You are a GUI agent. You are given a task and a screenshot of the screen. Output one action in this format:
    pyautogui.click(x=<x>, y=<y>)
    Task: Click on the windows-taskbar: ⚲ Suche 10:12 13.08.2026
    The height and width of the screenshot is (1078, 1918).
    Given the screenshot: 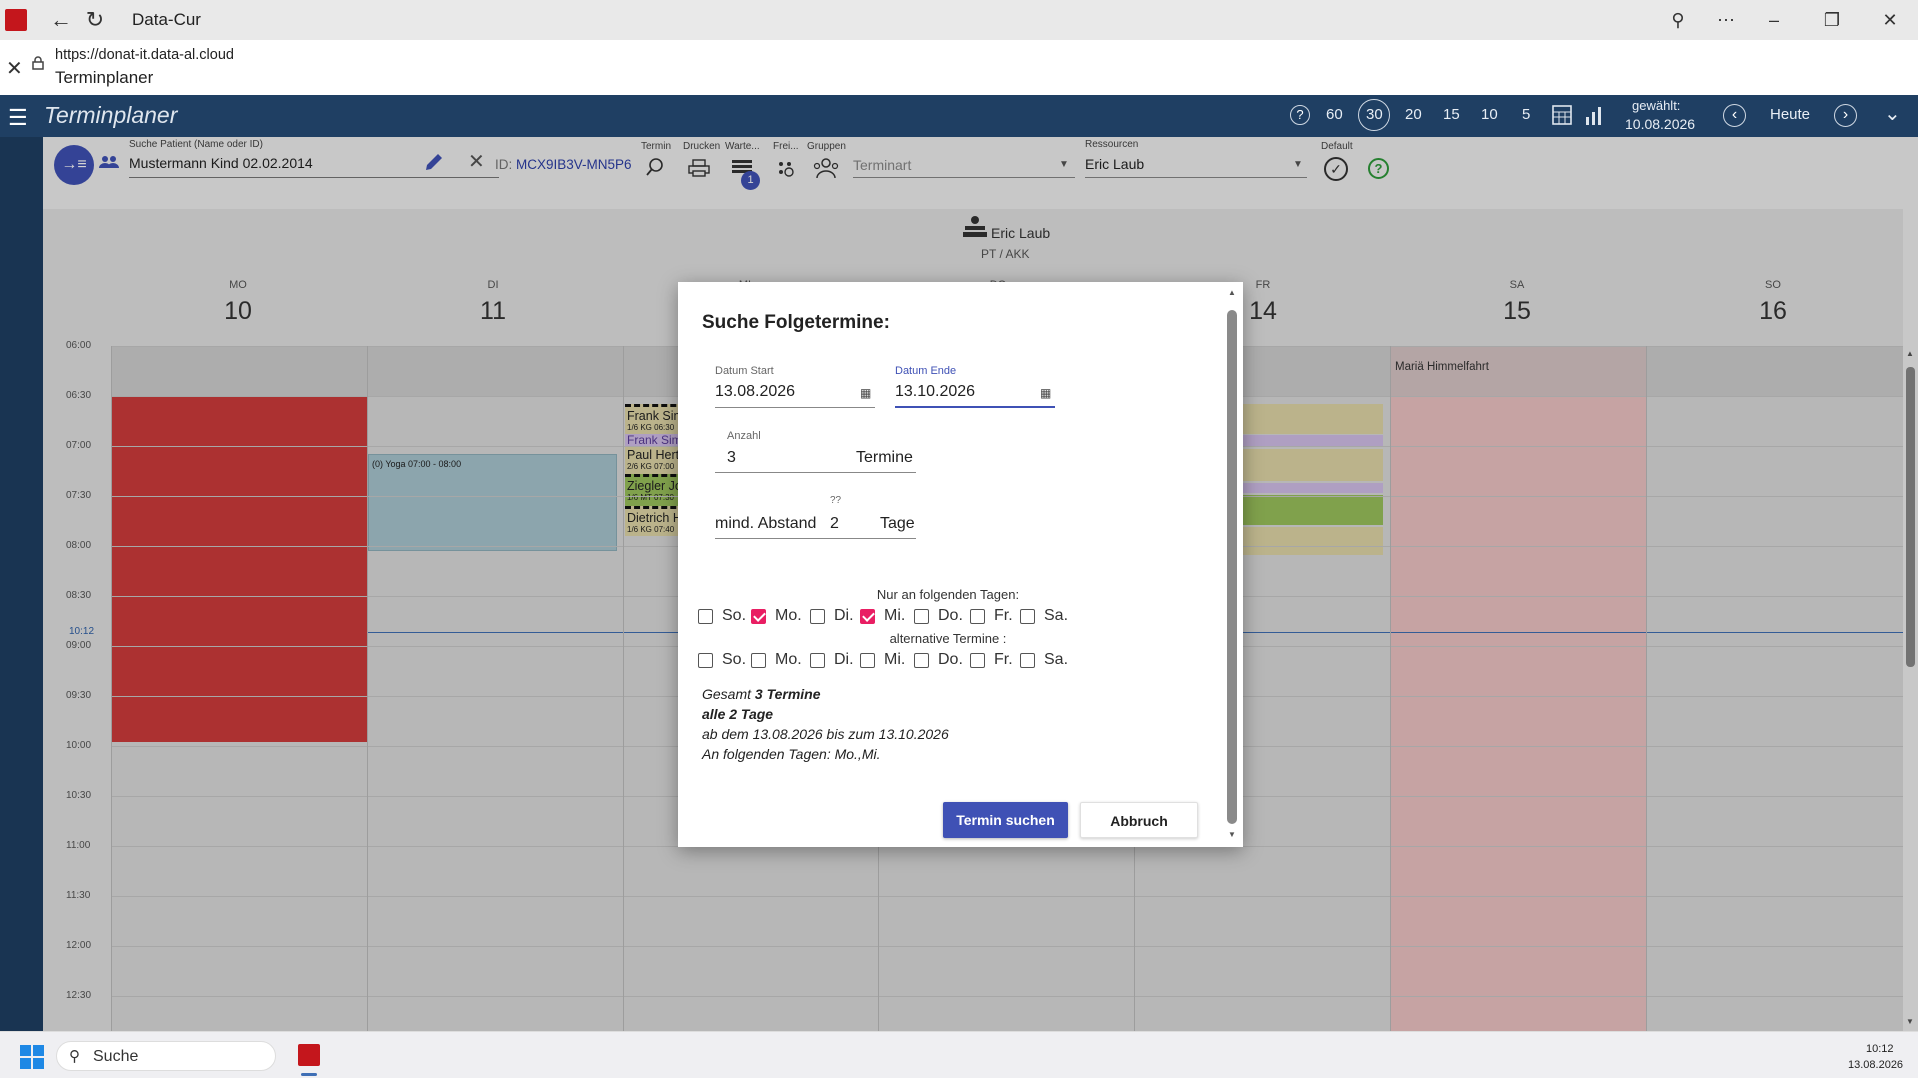 What is the action you would take?
    pyautogui.click(x=959, y=1054)
    